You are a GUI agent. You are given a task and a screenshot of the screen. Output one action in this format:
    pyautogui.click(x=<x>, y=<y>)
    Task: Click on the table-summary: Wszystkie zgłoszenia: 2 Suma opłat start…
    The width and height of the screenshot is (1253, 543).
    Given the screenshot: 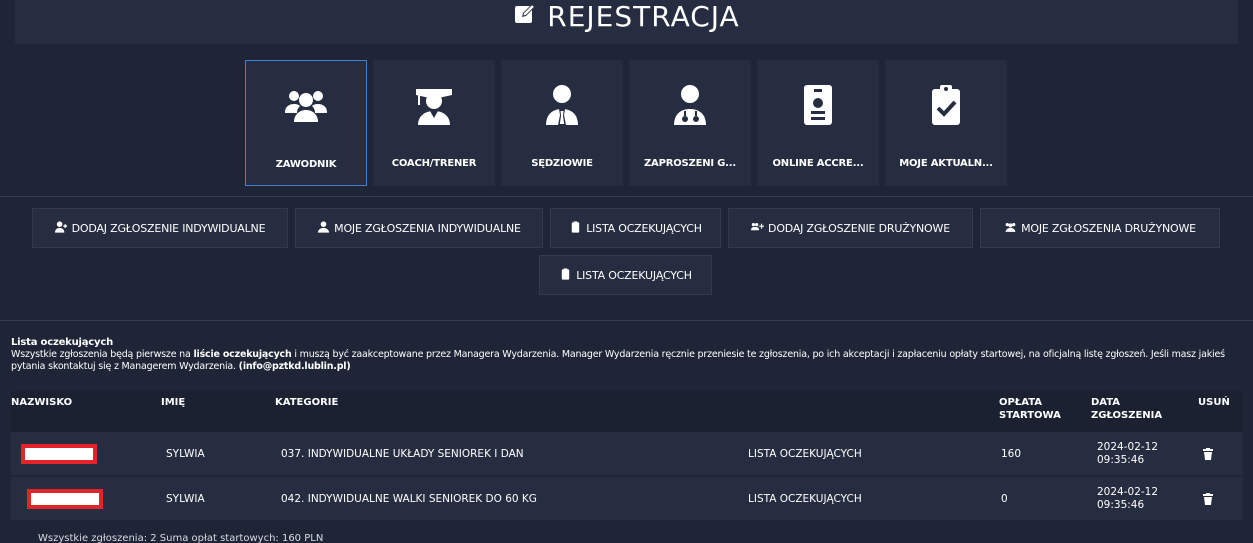 What is the action you would take?
    pyautogui.click(x=181, y=538)
    